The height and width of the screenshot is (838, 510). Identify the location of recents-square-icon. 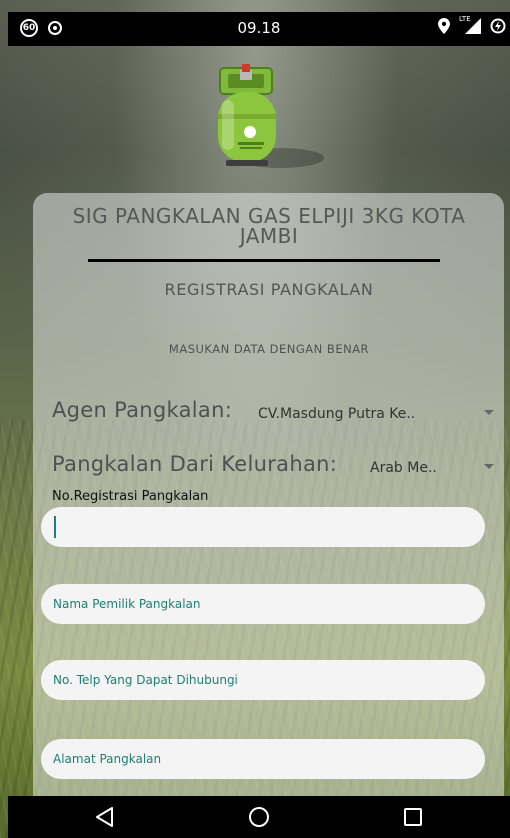
(413, 817).